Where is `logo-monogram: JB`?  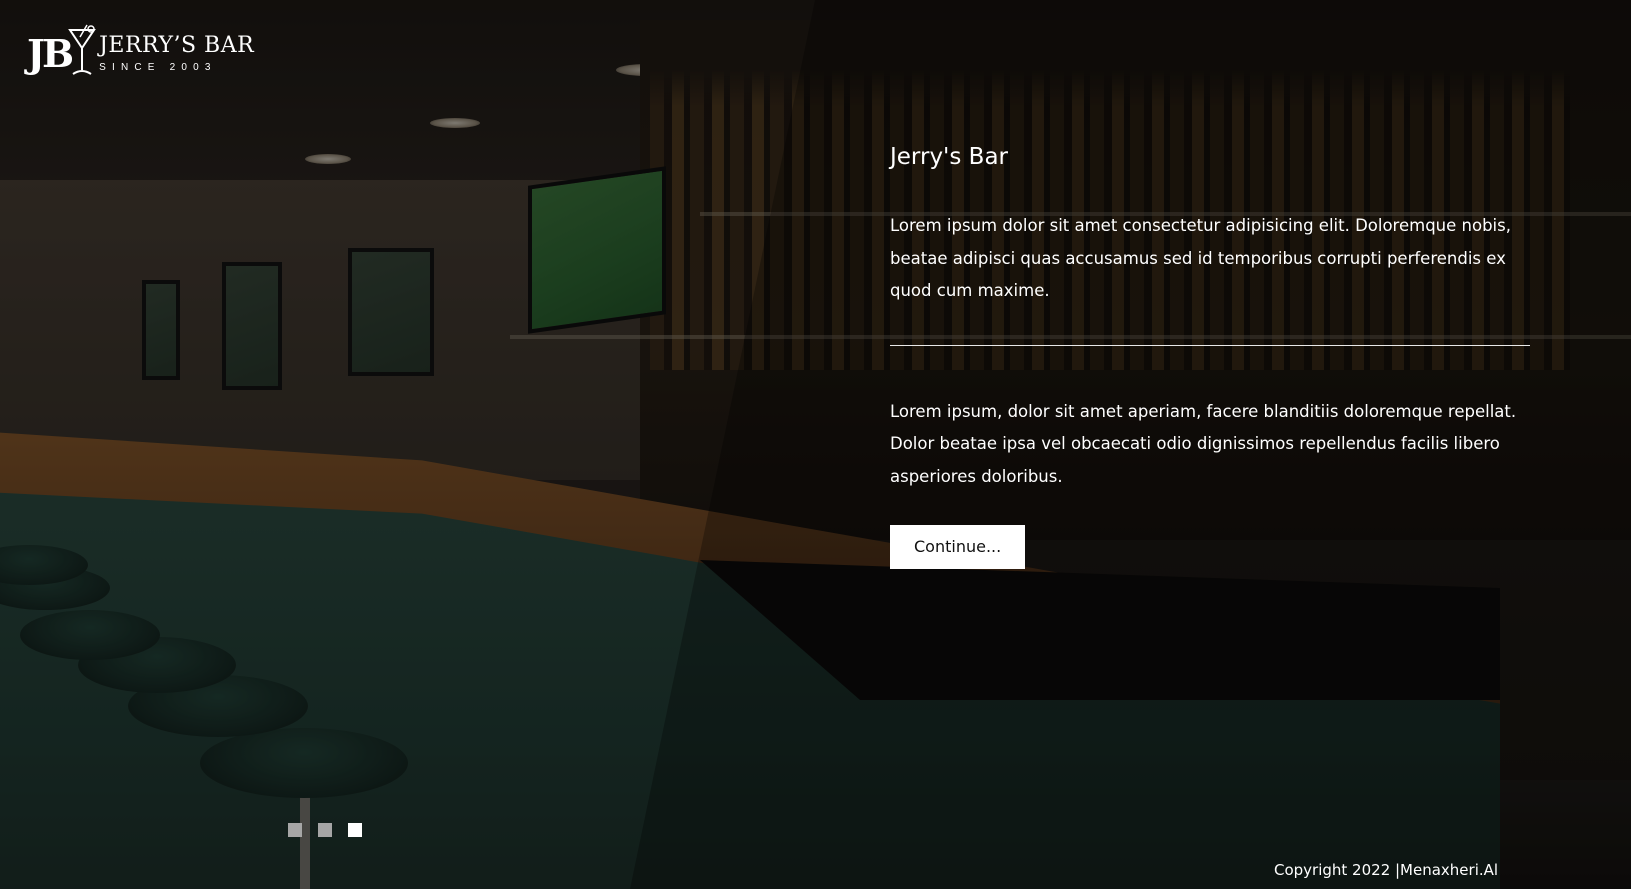
logo-monogram: JB is located at coordinates (50, 53).